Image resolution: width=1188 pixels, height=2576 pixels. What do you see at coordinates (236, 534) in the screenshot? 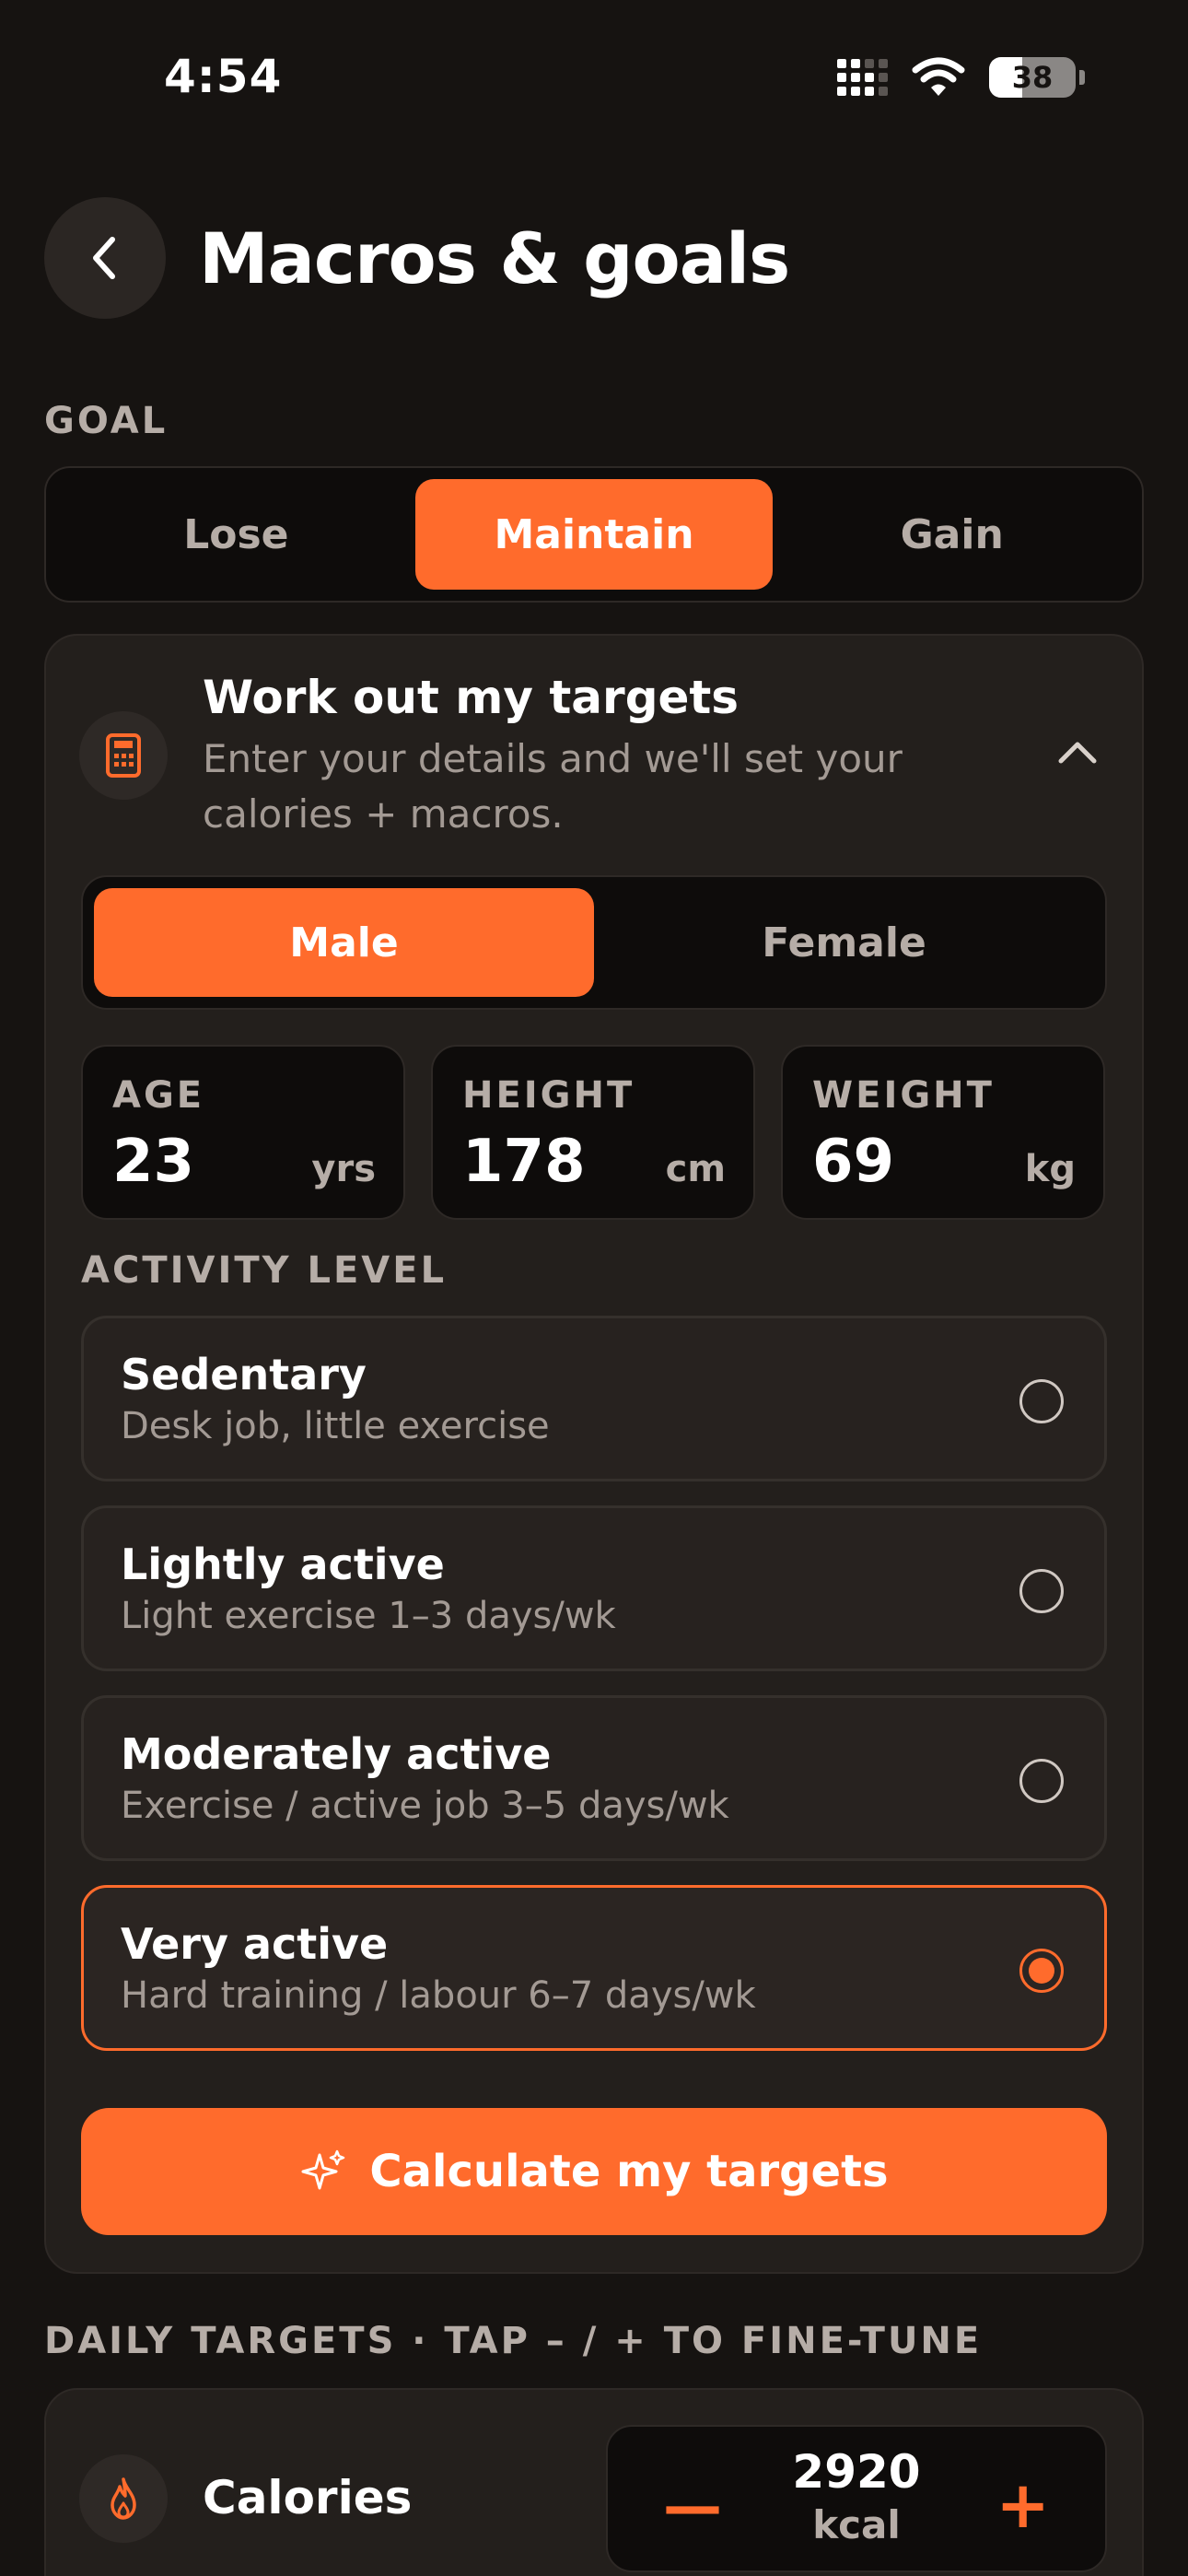
I see `goal-option-lose: Lose` at bounding box center [236, 534].